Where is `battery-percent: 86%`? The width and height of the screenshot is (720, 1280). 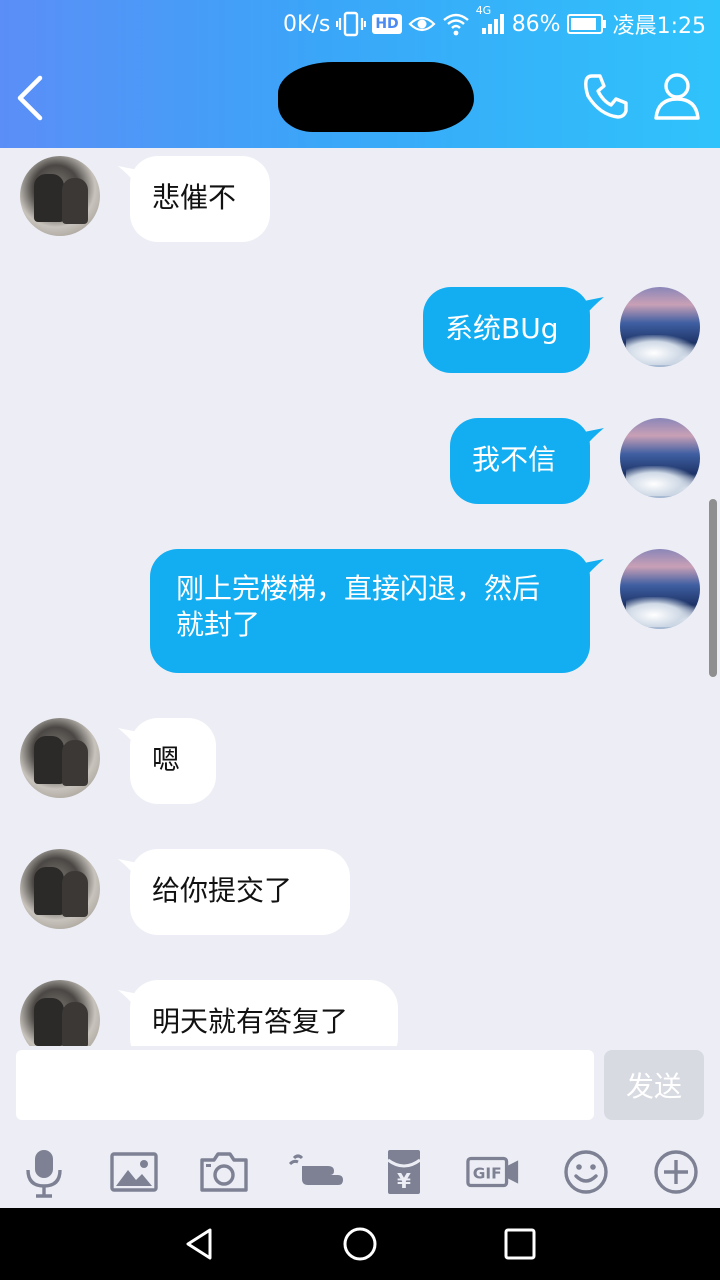 battery-percent: 86% is located at coordinates (536, 24).